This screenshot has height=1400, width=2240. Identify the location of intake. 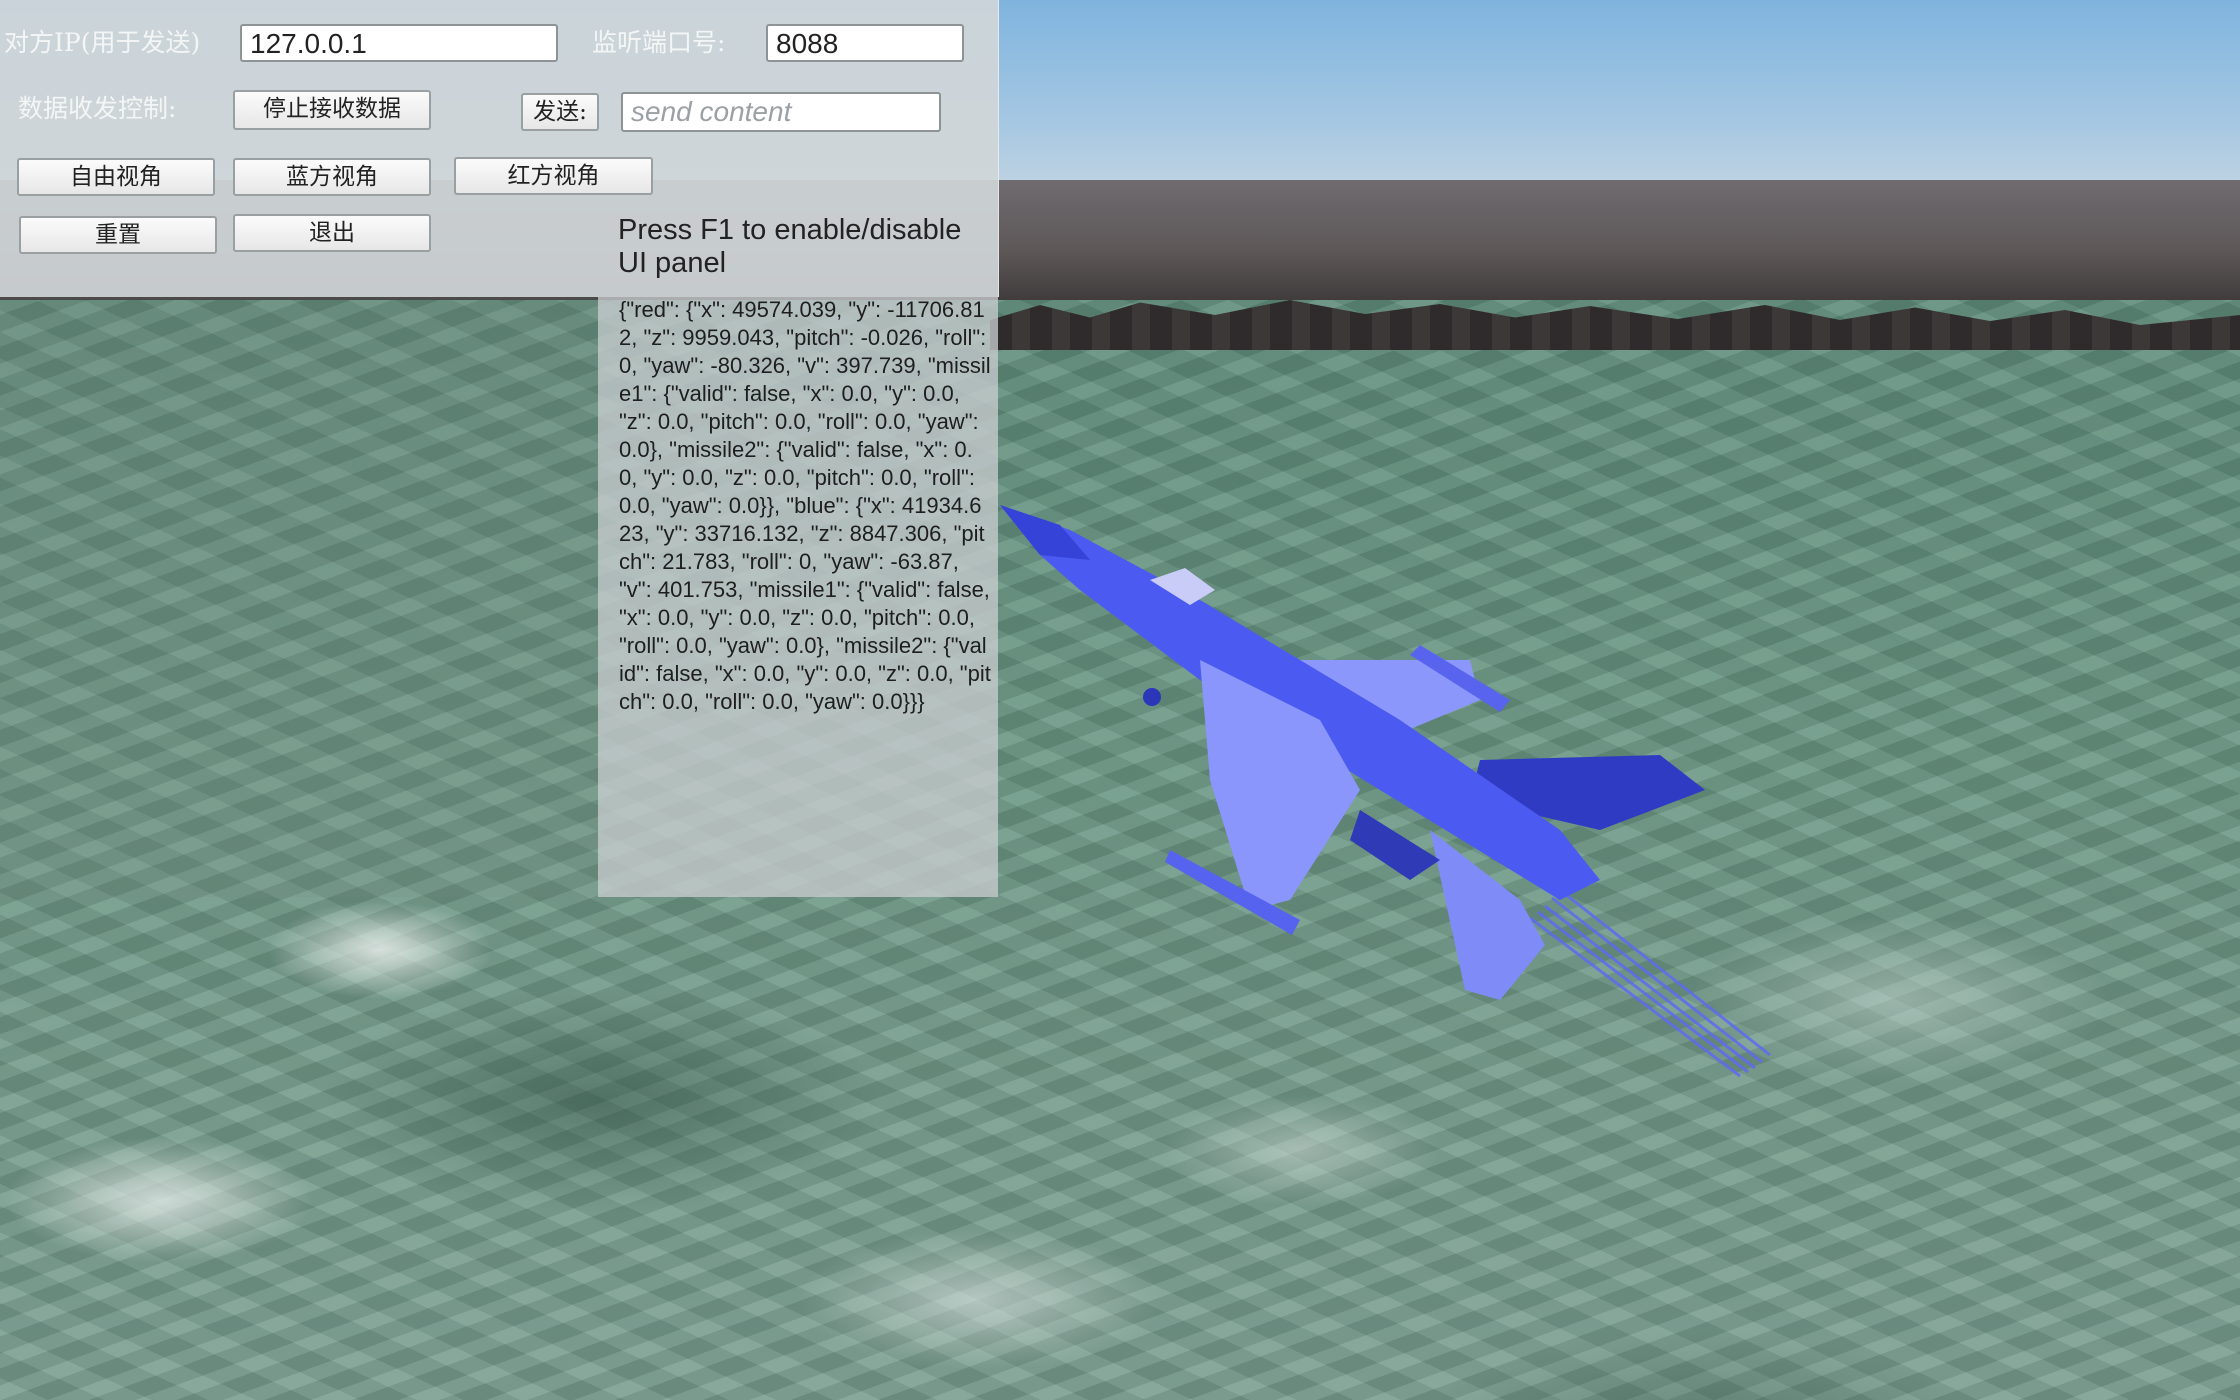
(1395, 845).